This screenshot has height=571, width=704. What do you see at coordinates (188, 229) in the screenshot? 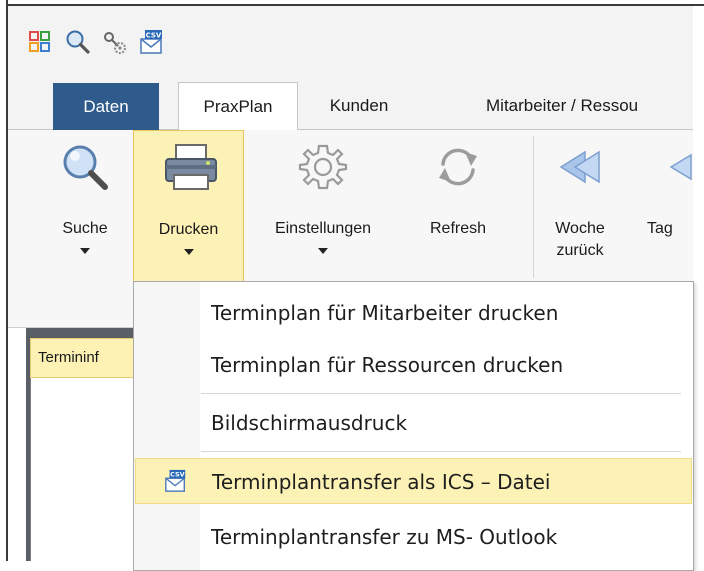
I see `print-button-label: Drucken` at bounding box center [188, 229].